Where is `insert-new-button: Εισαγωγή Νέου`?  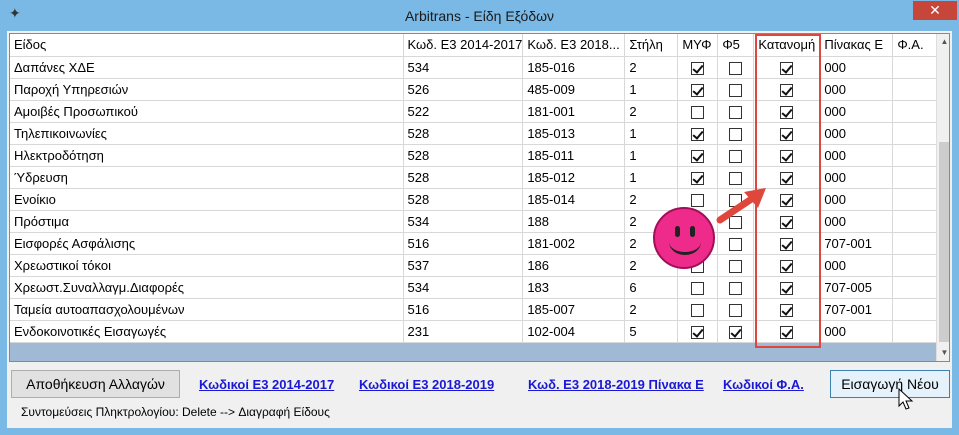
insert-new-button: Εισαγωγή Νέου is located at coordinates (890, 384).